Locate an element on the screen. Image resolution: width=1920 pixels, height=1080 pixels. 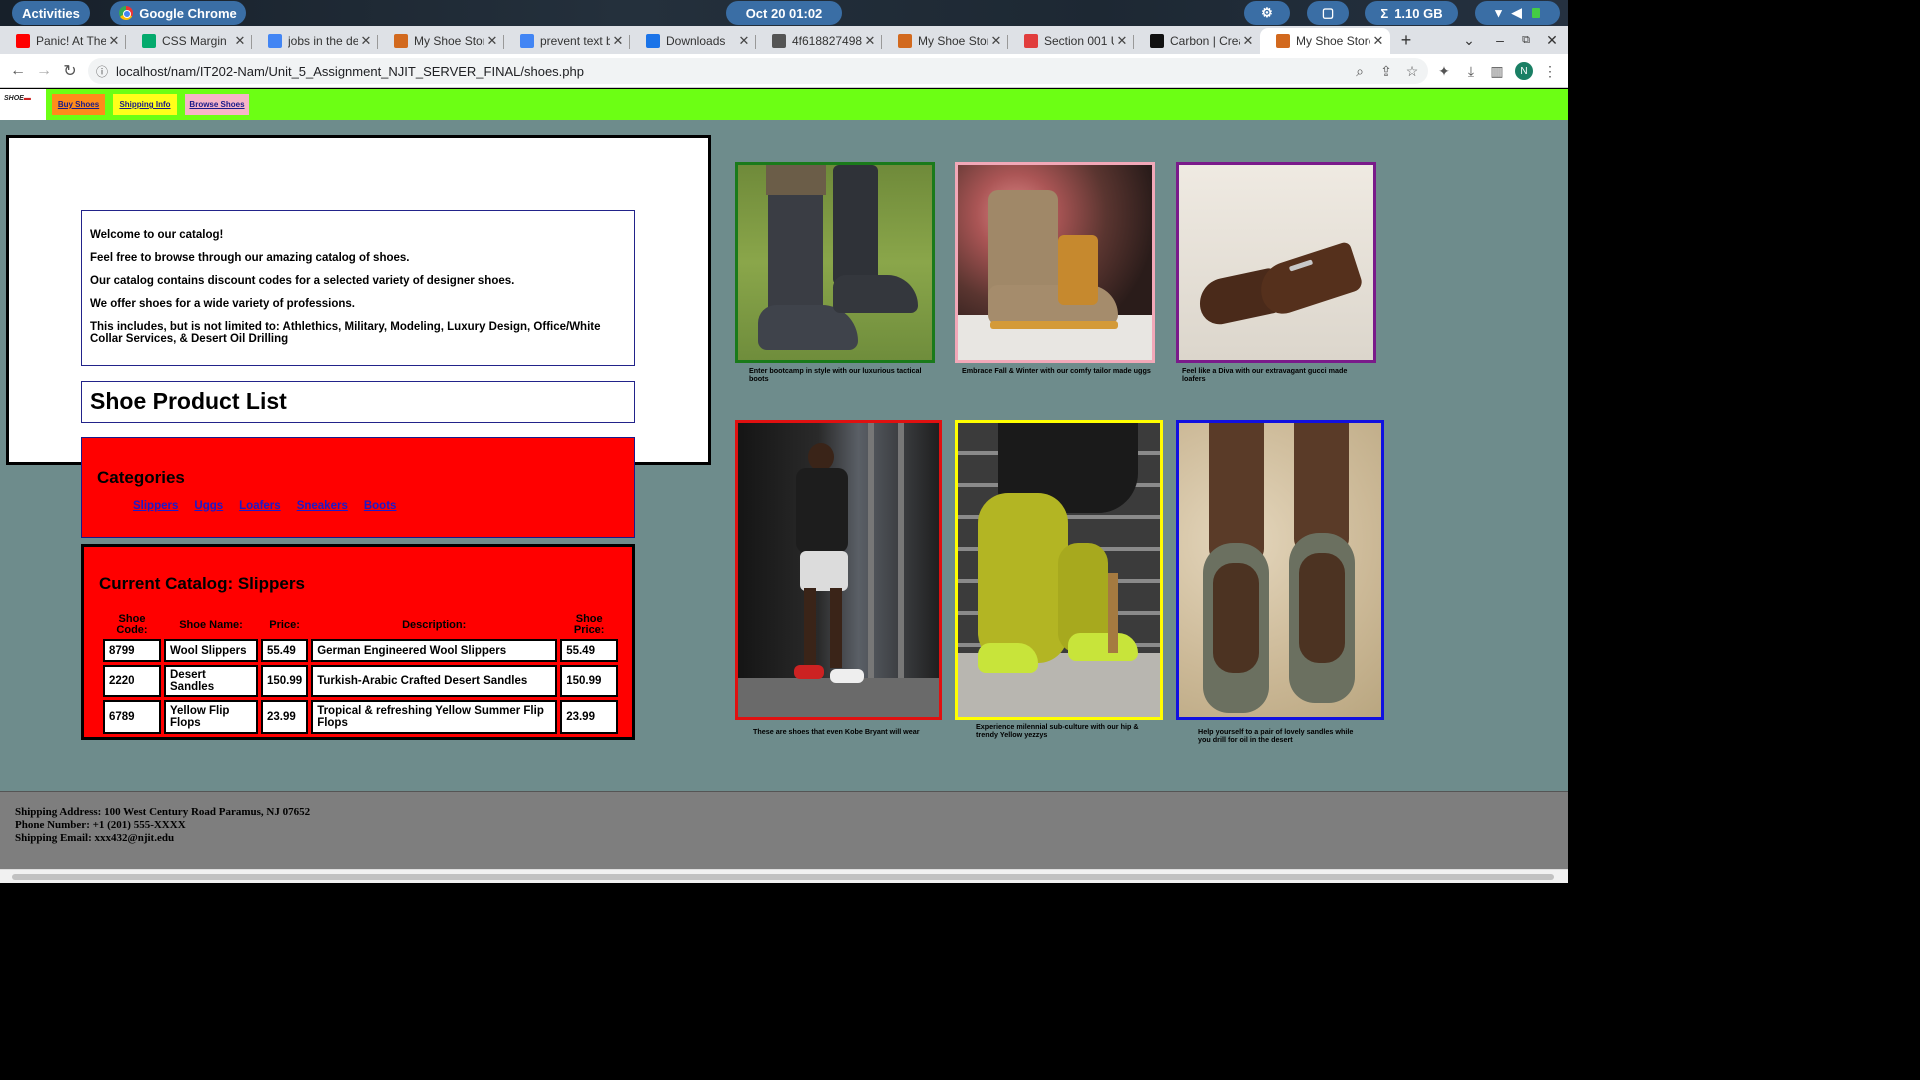
app-menu-button: Google Chrome is located at coordinates (178, 13).